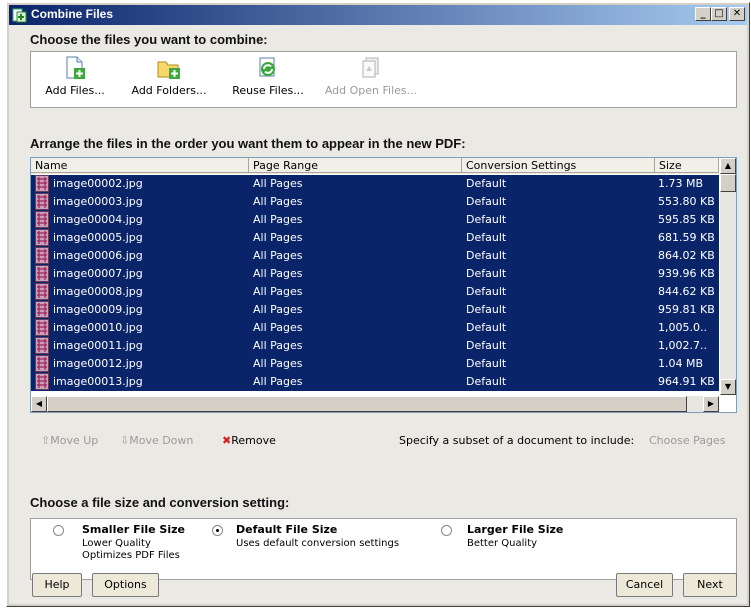 Image resolution: width=751 pixels, height=610 pixels. What do you see at coordinates (140, 165) in the screenshot?
I see `col-name: Name` at bounding box center [140, 165].